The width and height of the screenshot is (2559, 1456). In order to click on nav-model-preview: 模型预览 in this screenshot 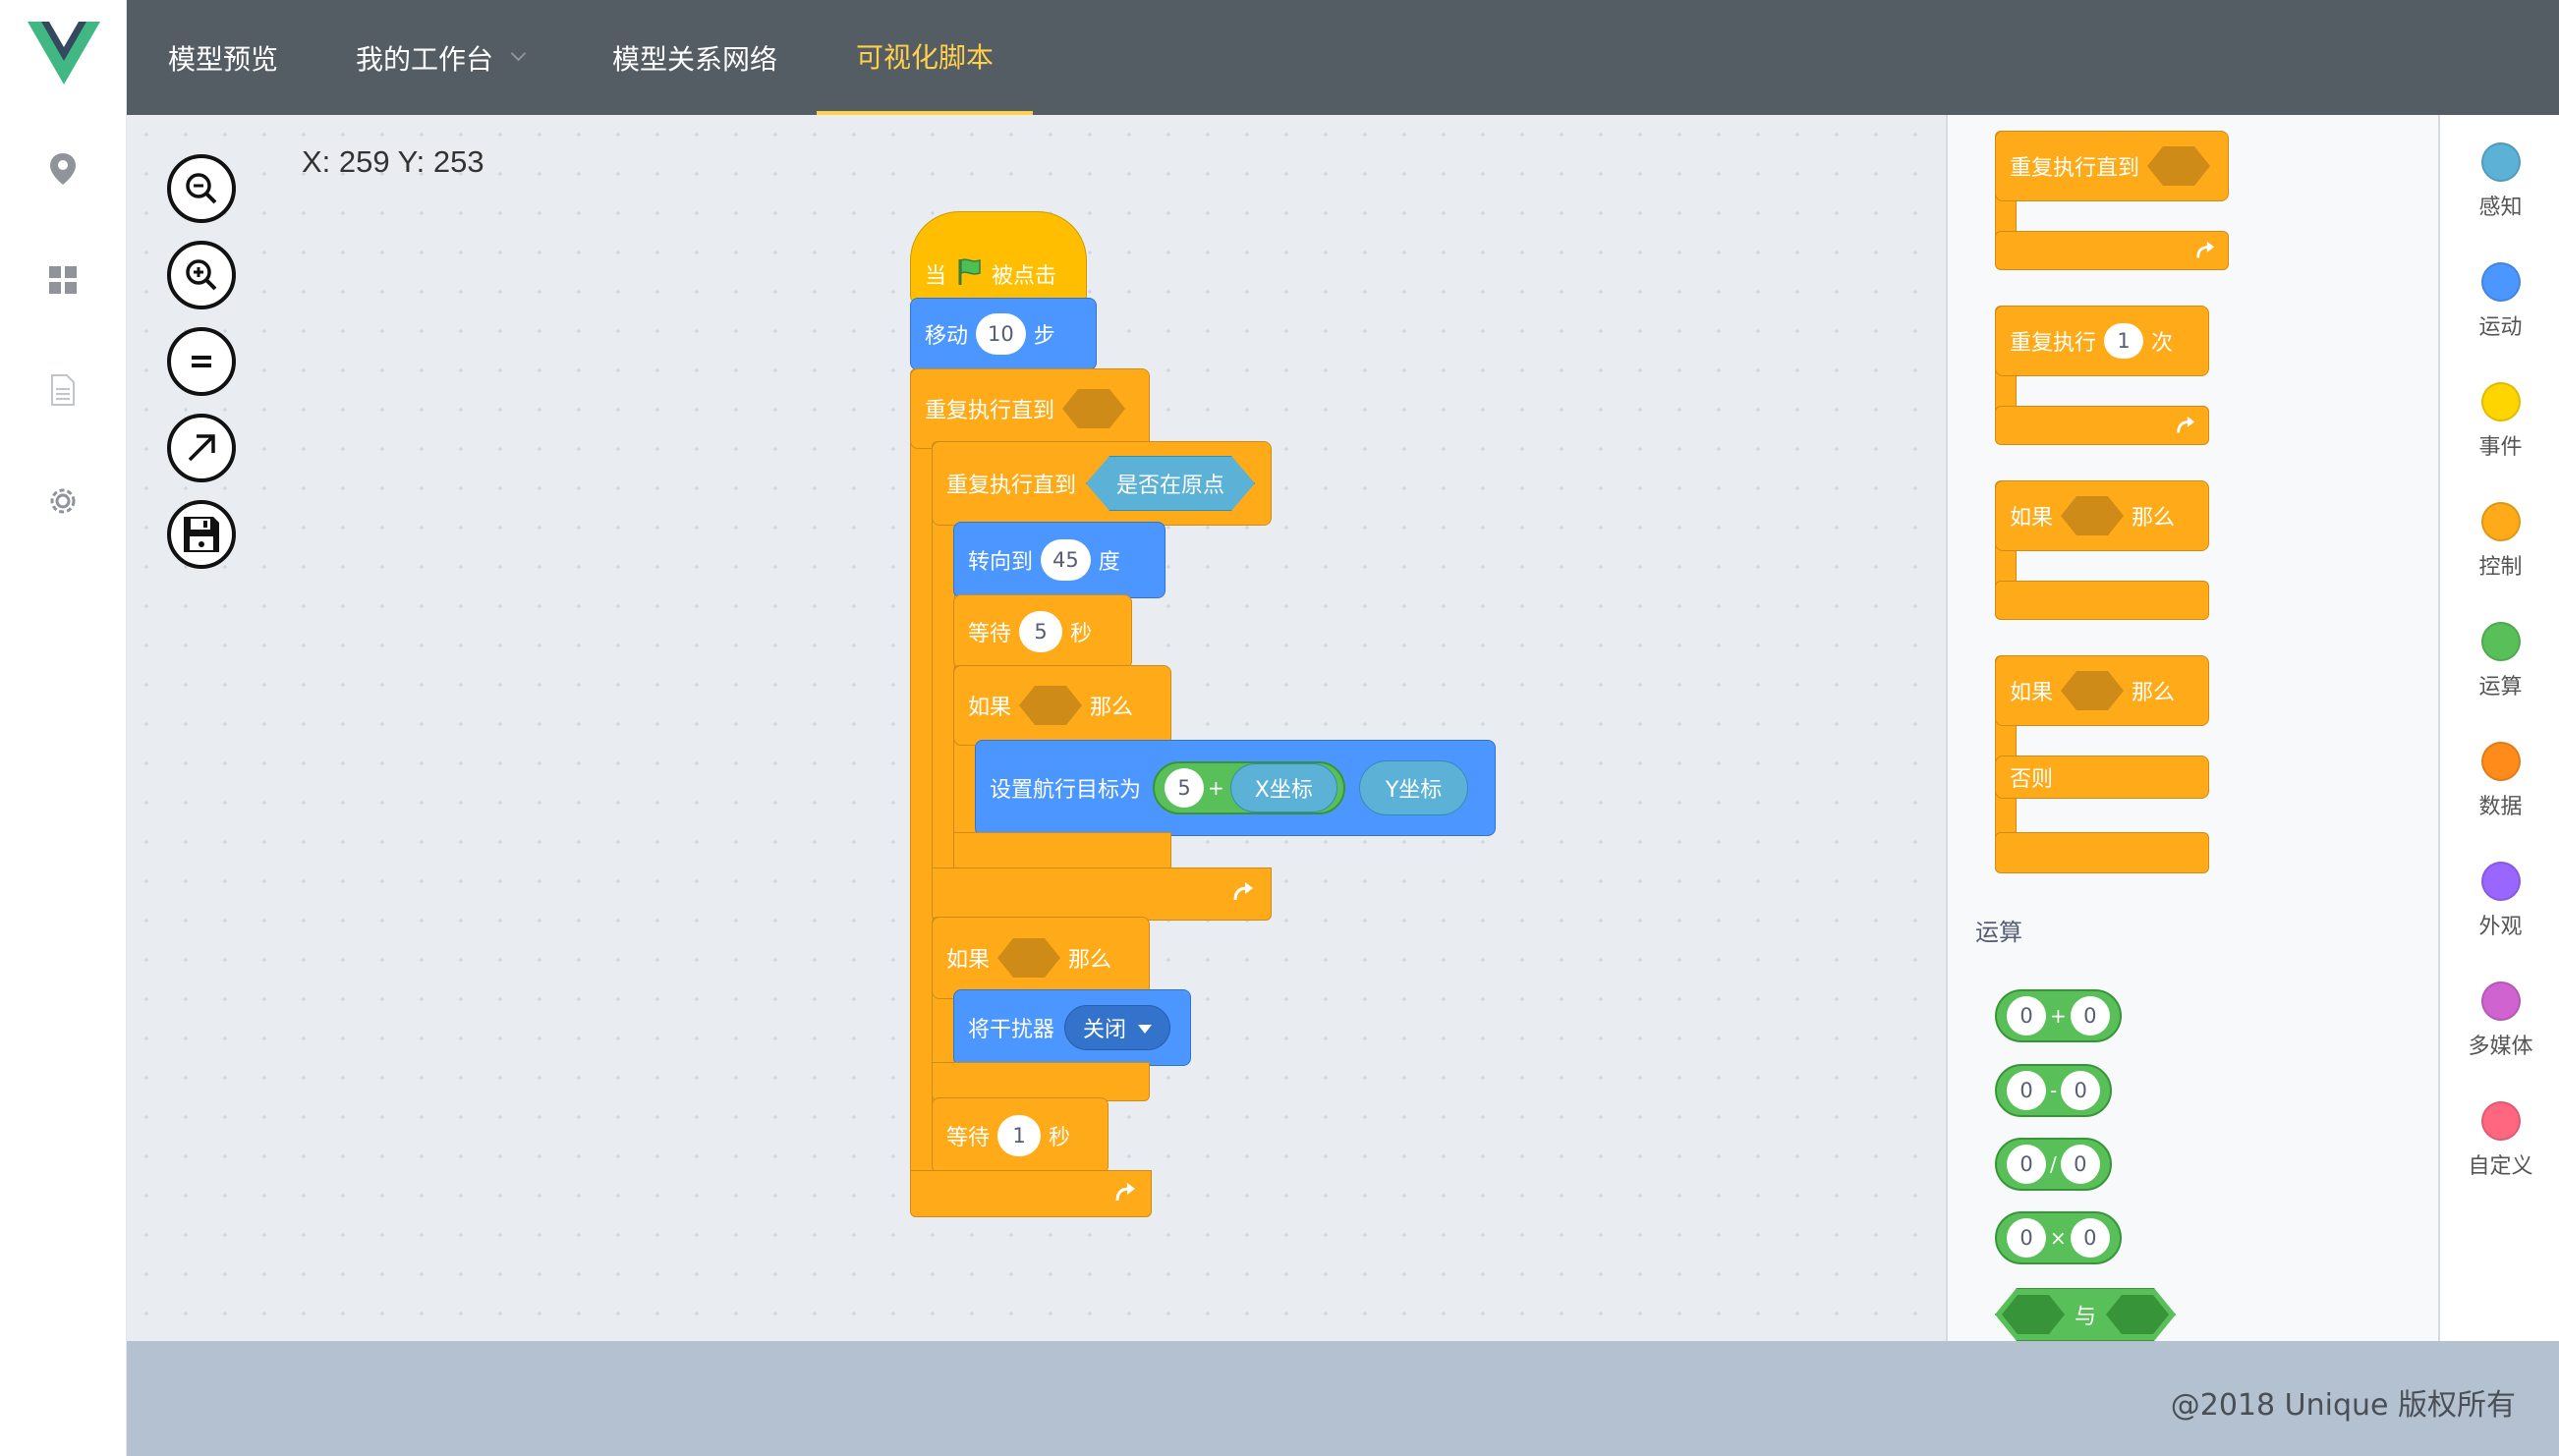, I will do `click(223, 57)`.